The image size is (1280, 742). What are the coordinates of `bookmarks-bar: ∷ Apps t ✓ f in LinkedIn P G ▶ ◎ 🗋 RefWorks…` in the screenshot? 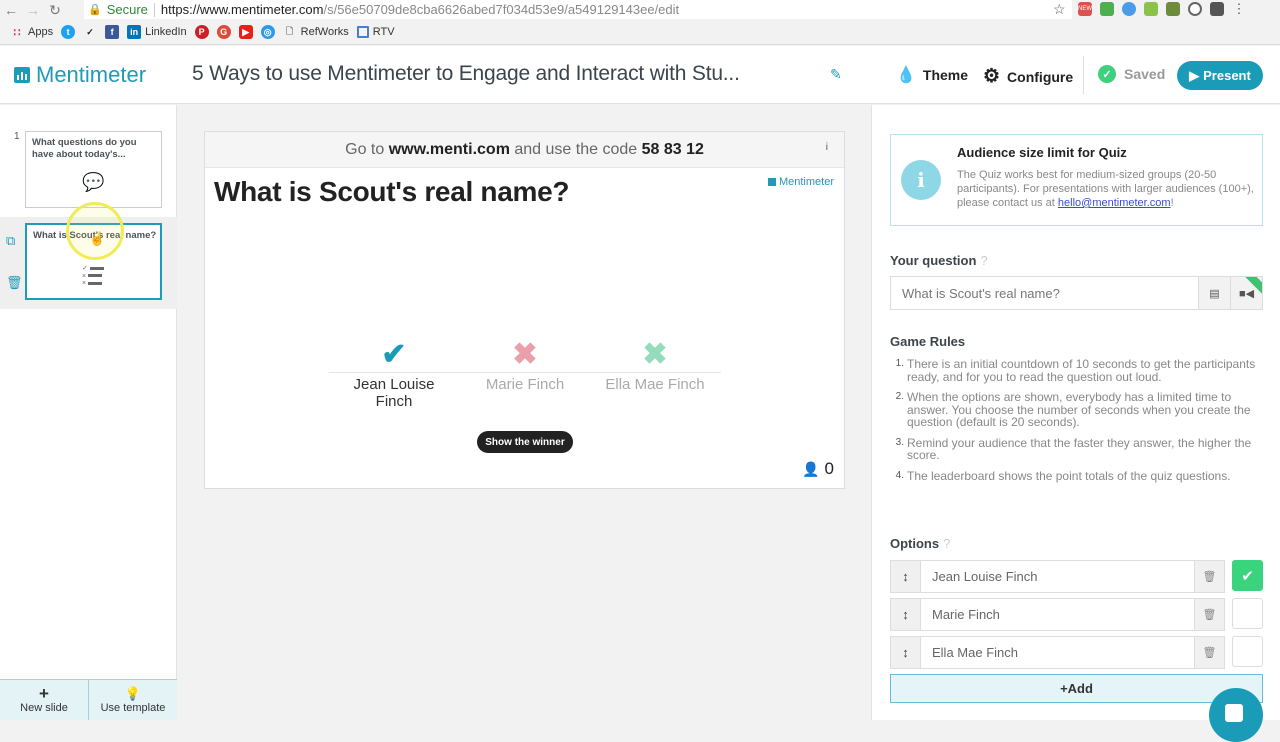 It's located at (640, 32).